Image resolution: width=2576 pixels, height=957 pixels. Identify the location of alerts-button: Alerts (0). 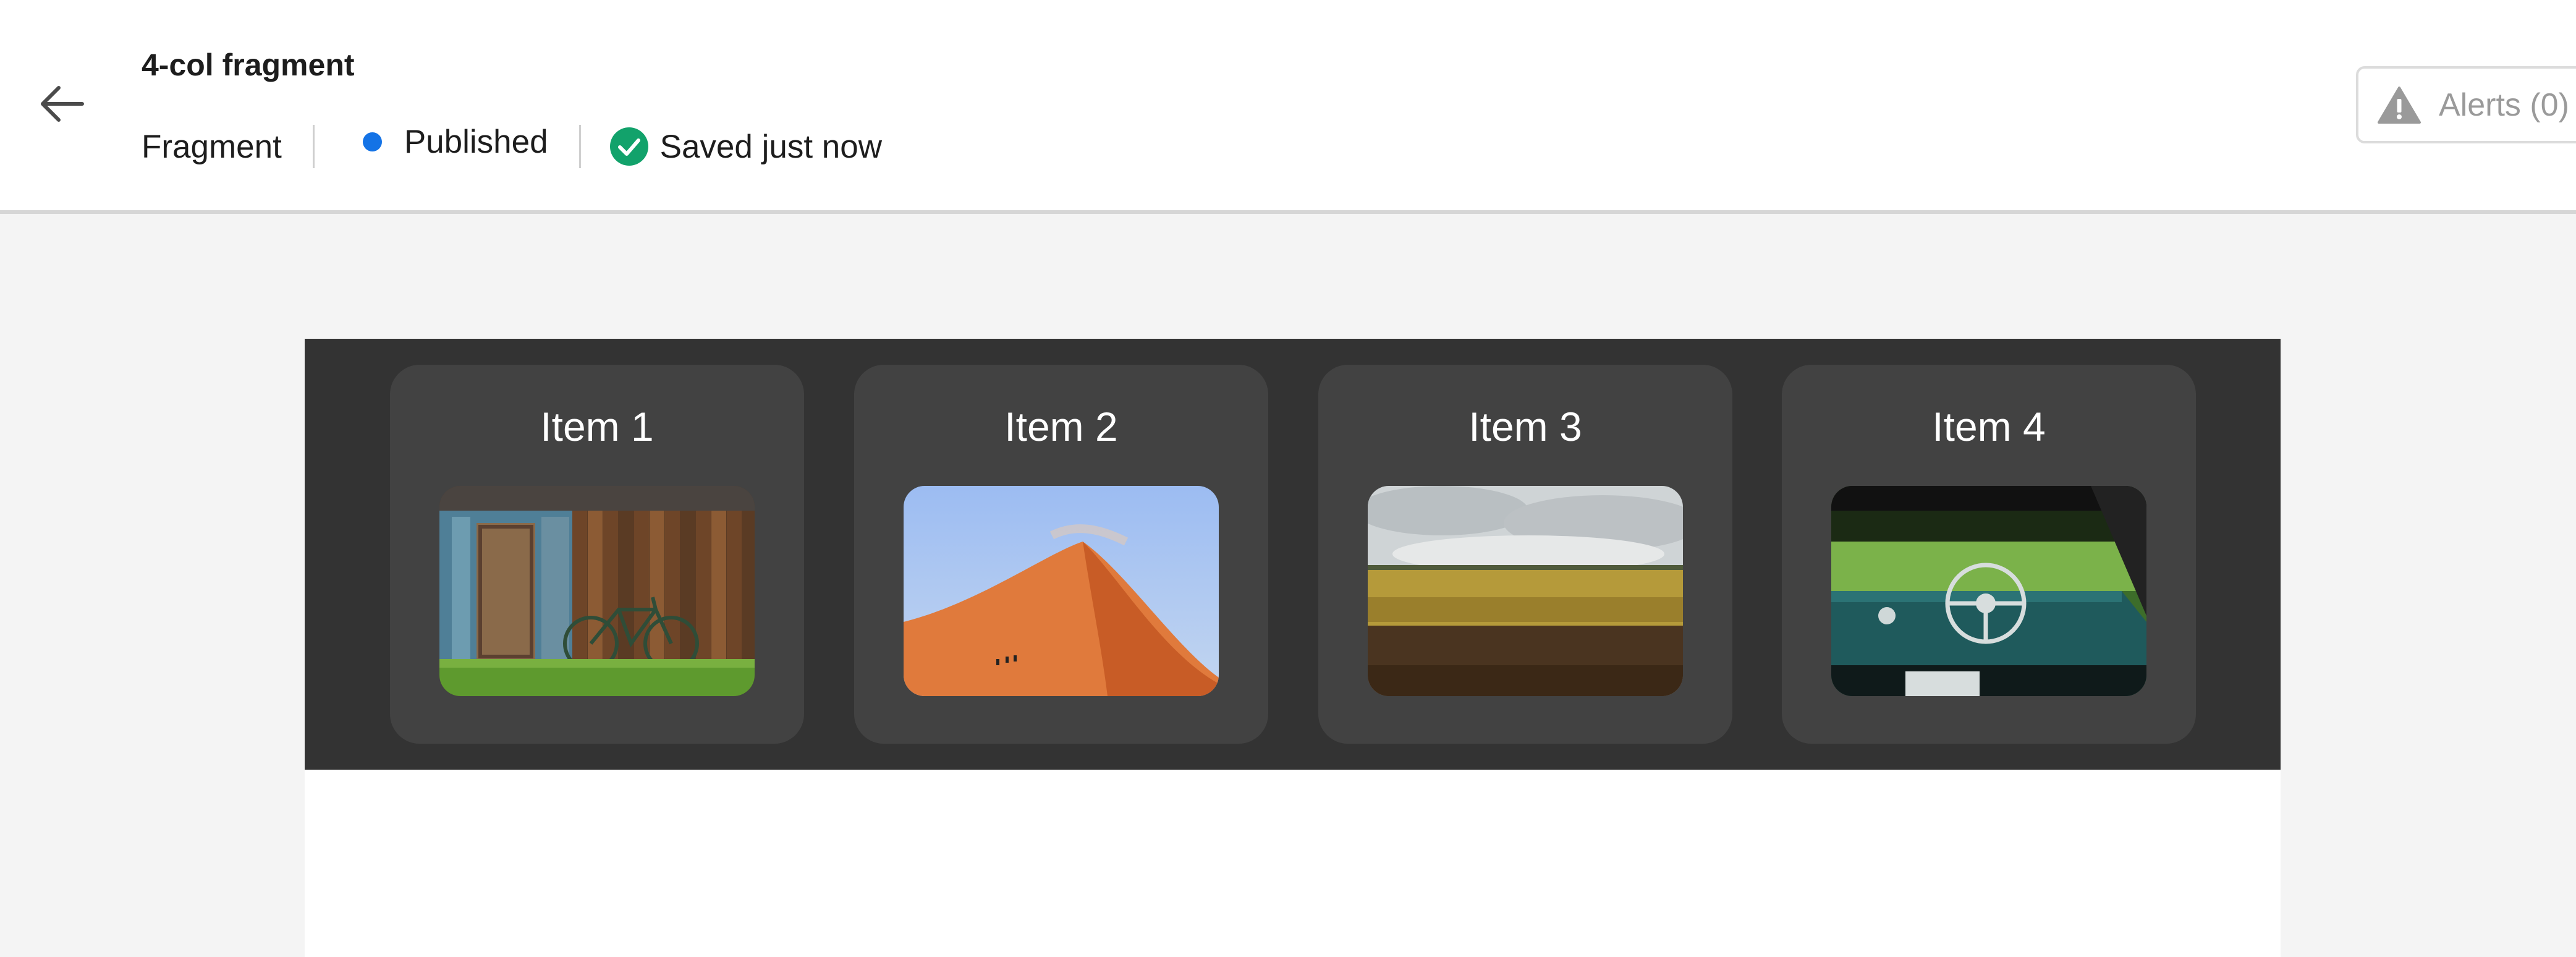
(2466, 104).